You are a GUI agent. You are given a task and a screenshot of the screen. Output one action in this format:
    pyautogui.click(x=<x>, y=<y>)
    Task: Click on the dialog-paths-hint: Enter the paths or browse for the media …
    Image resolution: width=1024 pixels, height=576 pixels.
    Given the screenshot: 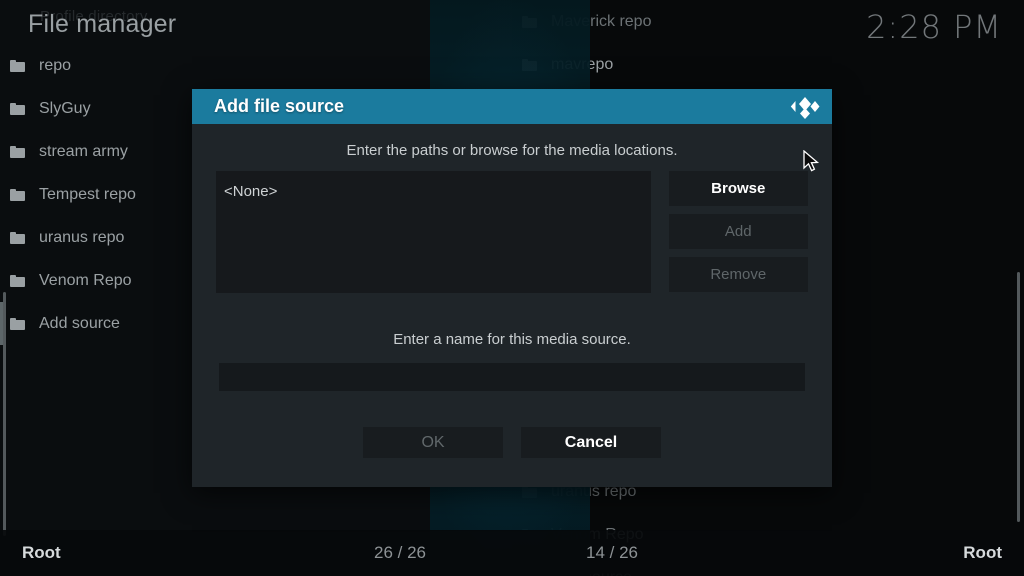 What is the action you would take?
    pyautogui.click(x=512, y=150)
    